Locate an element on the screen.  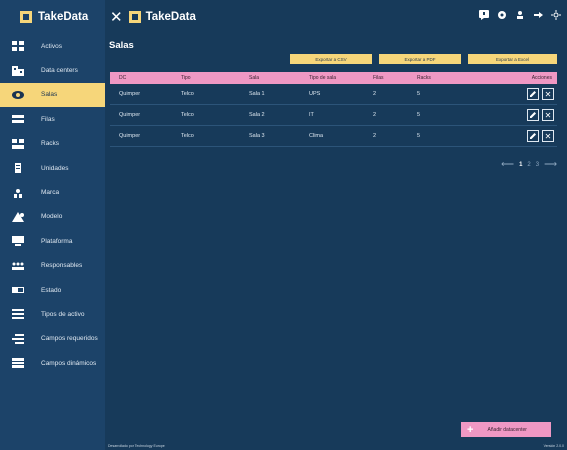
sidebar-item-label: Marca is located at coordinates (50, 193).